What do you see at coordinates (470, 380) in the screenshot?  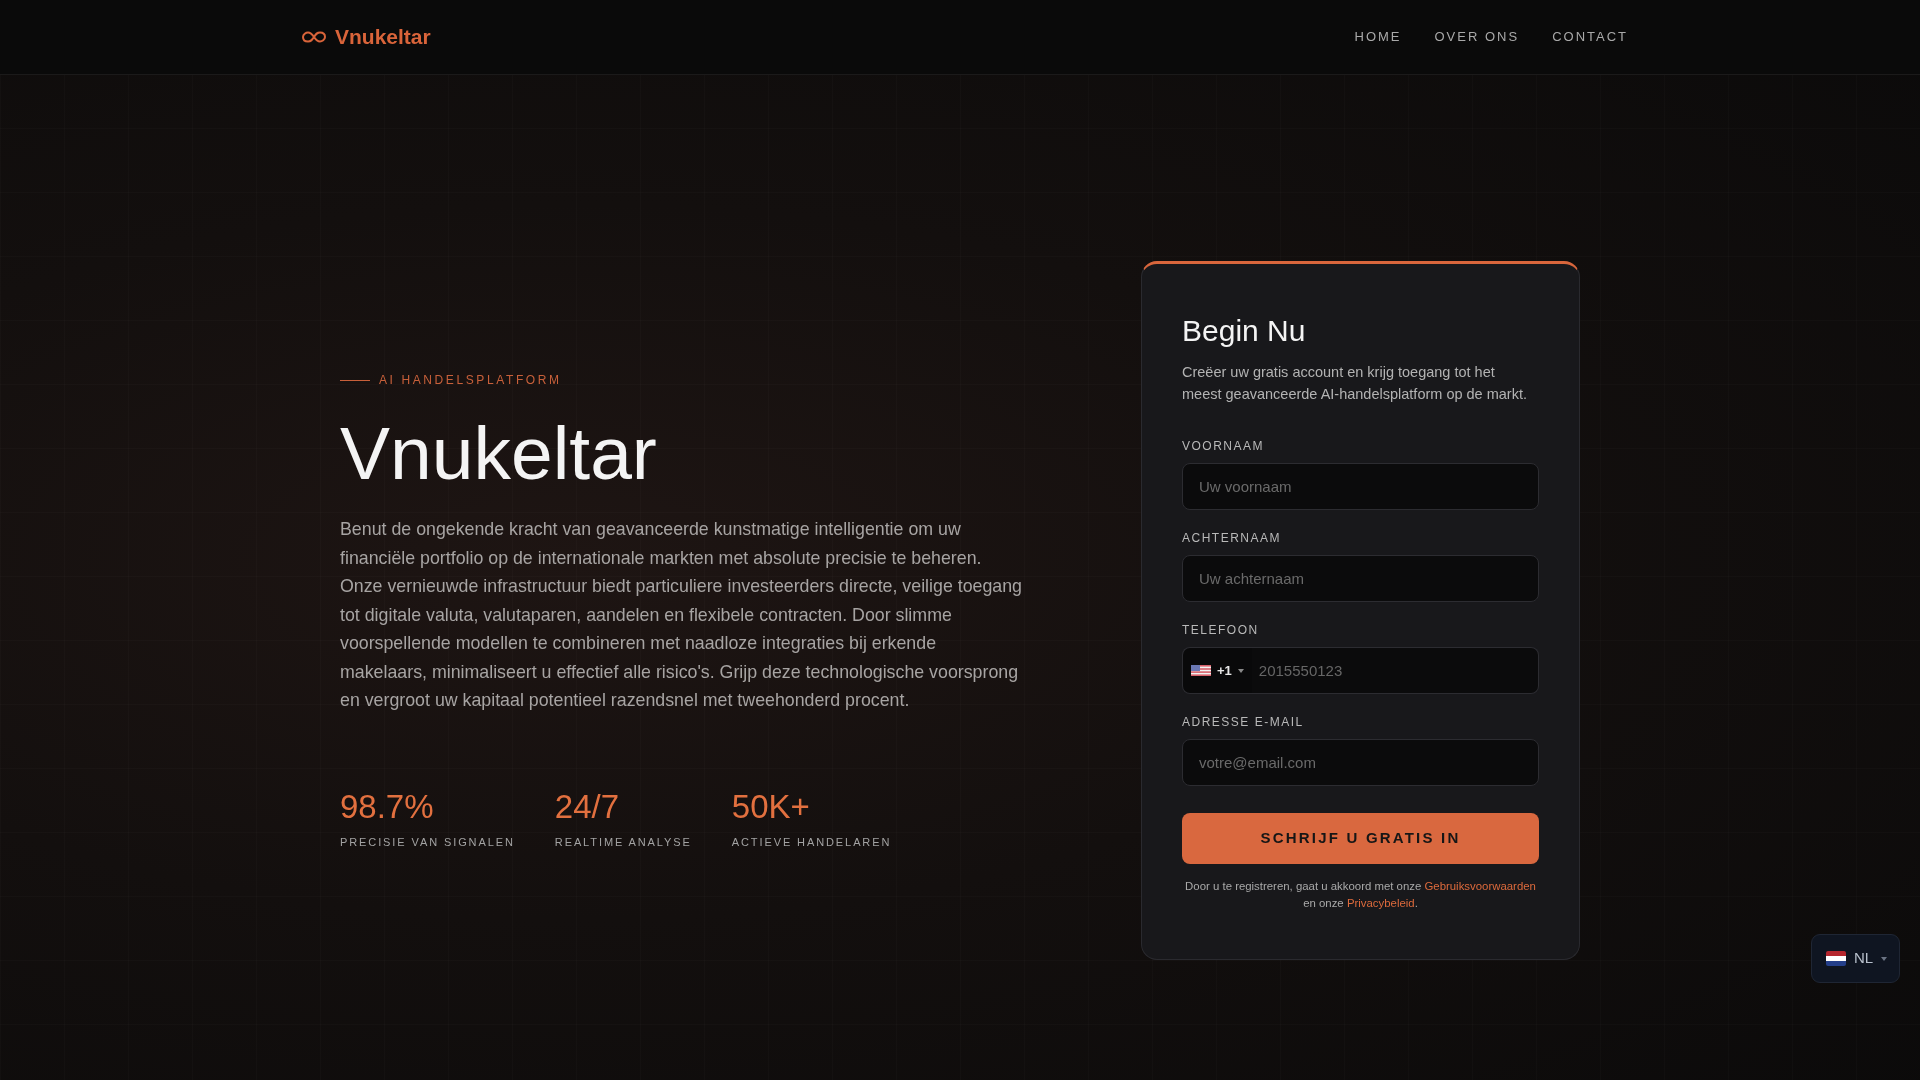 I see `eyebrow-label: AI HANDELSPLATFORM` at bounding box center [470, 380].